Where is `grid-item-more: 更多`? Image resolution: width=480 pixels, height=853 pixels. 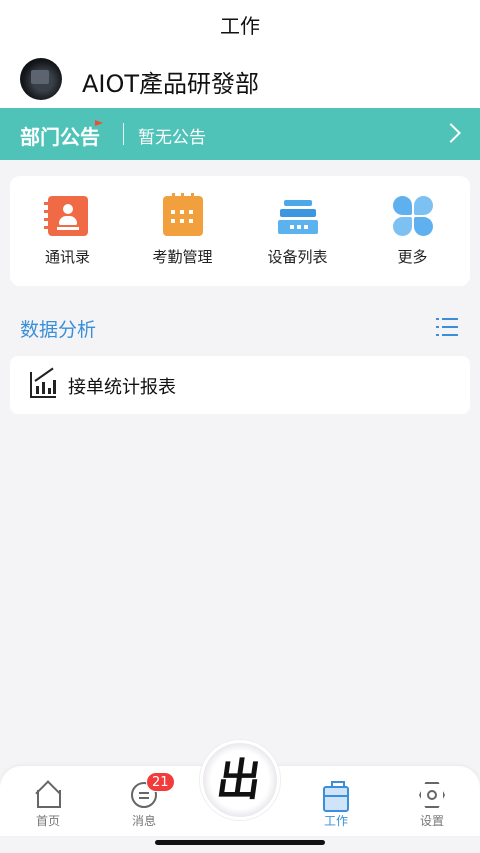
grid-item-more: 更多 is located at coordinates (412, 231).